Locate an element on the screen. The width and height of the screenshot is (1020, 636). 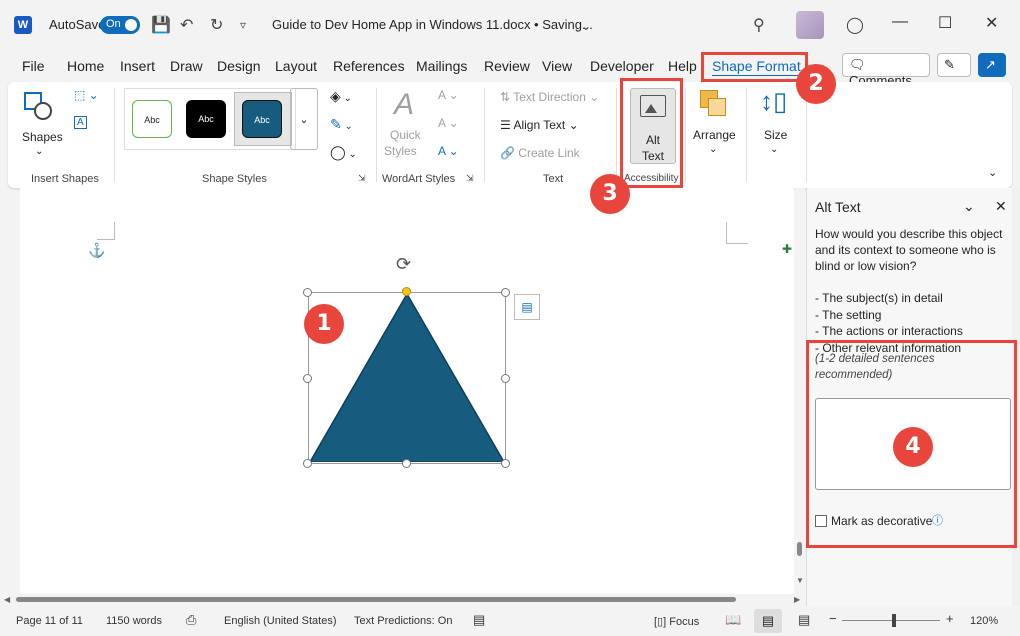
web-layout-icon: ▤ is located at coordinates (804, 620).